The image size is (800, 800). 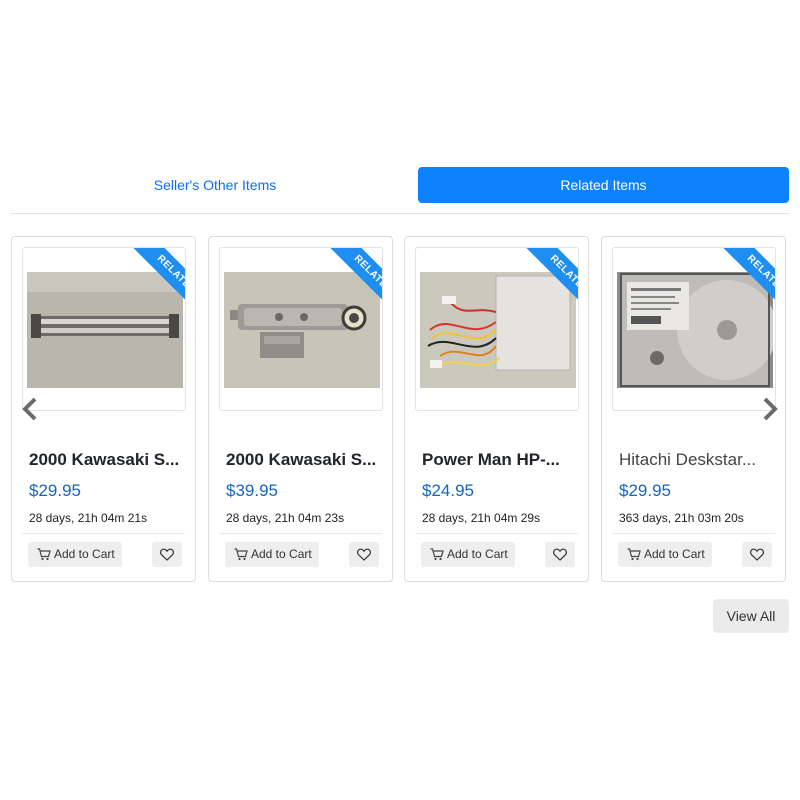 I want to click on carousel-prev-button, so click(x=30, y=409).